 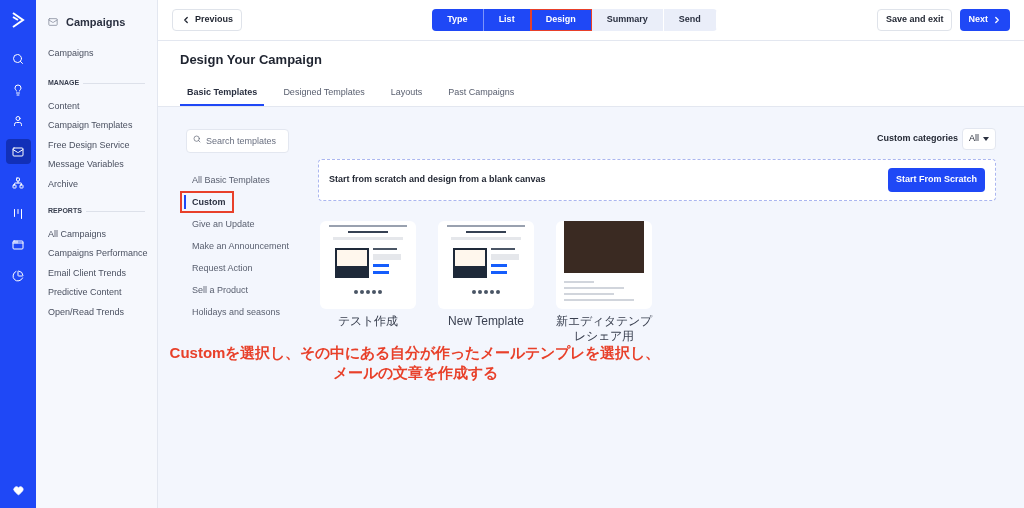 I want to click on next-button: Next, so click(x=985, y=20).